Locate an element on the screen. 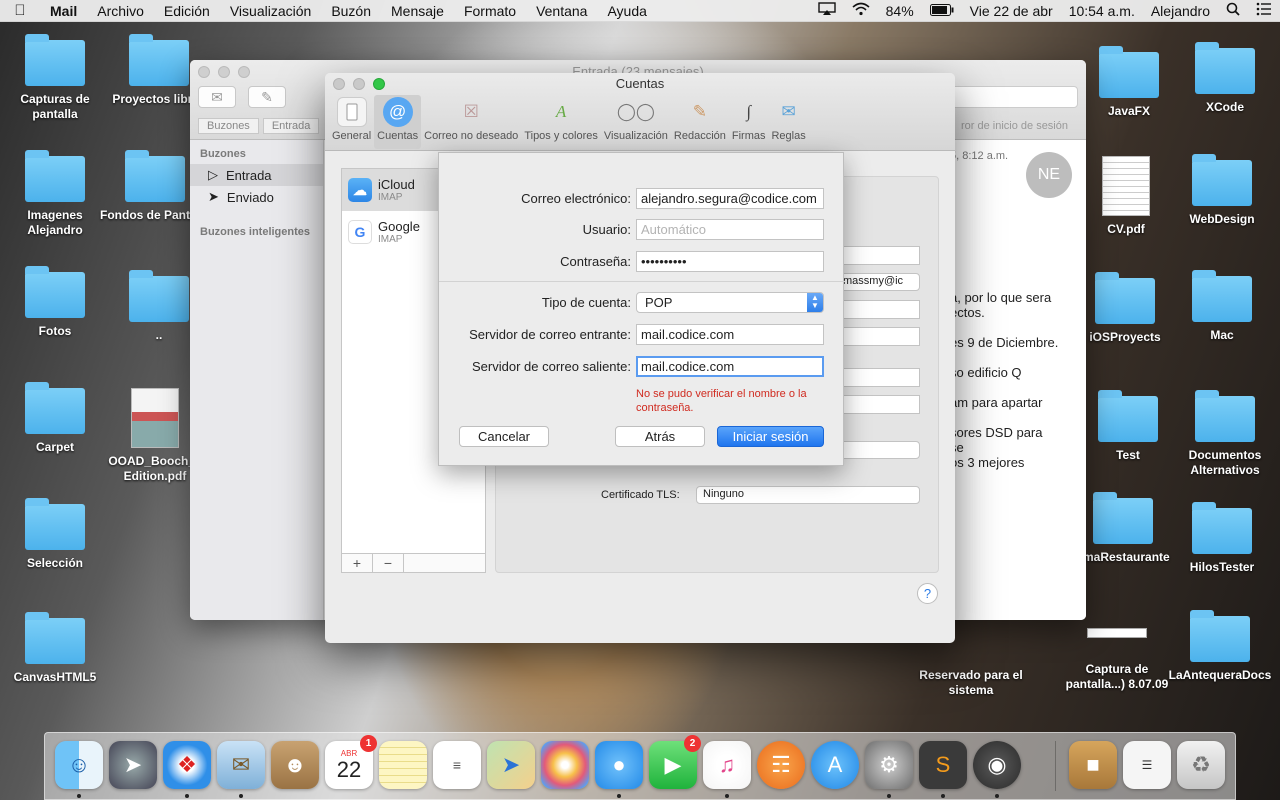  desktop-file-cv-pdf: CV.pdf is located at coordinates (1126, 196).